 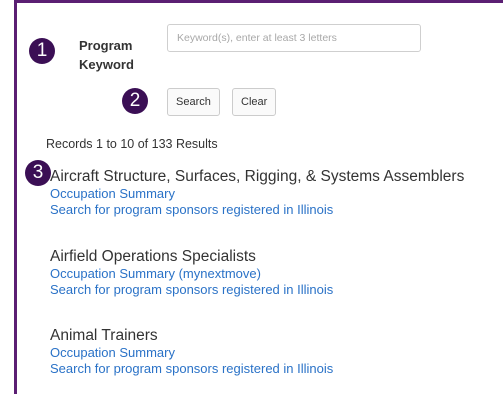 I want to click on keyword-search-input, so click(x=294, y=38).